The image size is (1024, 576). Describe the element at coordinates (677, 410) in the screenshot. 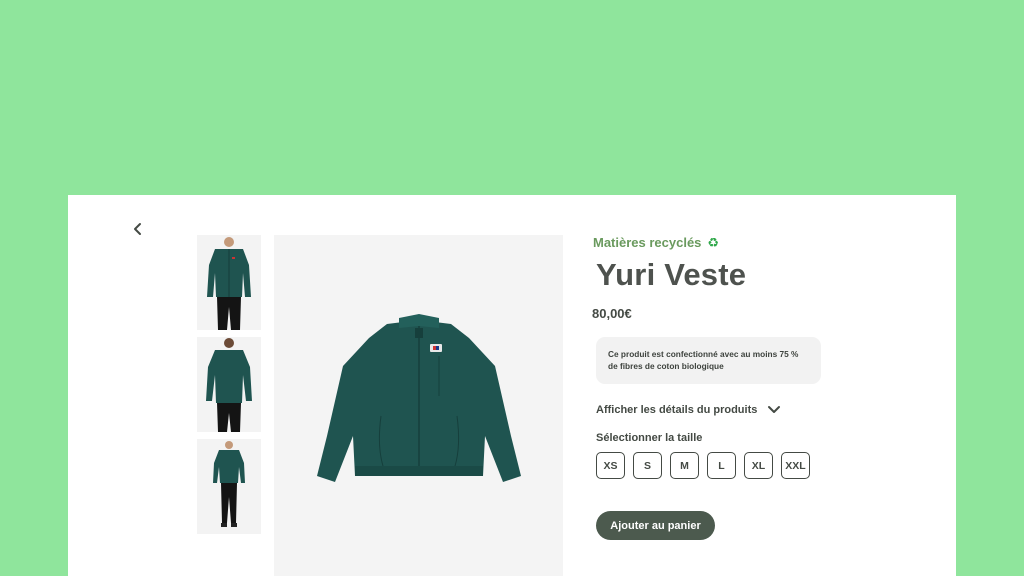

I see `details-label: Afficher les détails du produits` at that location.